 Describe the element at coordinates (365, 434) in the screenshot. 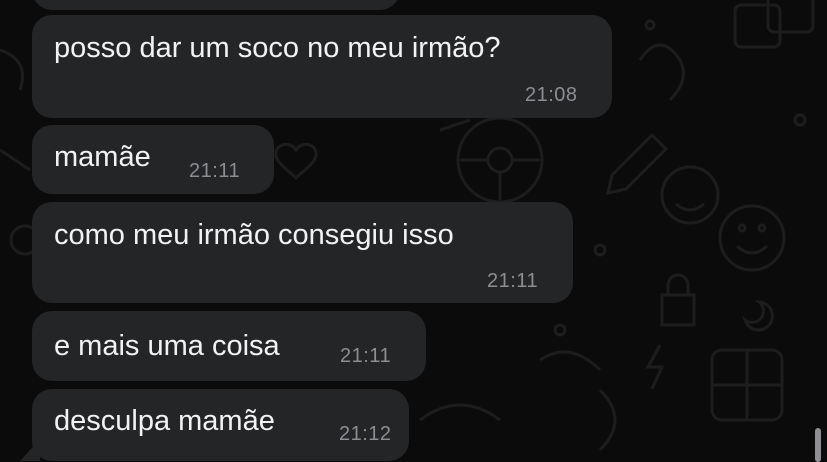

I see `message-timestamp: 21:12` at that location.